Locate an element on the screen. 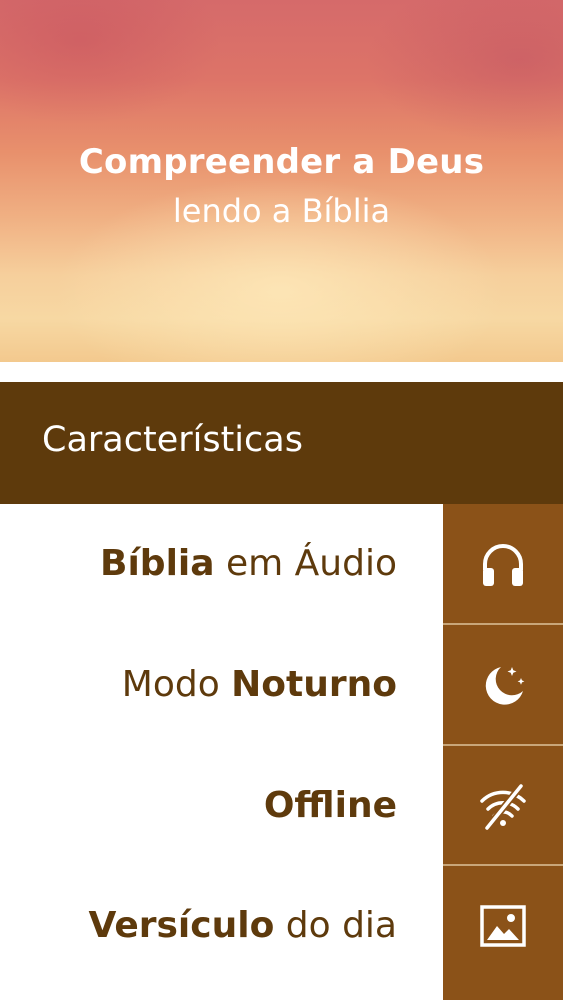  feature-verse-of-day: Versículo do dia is located at coordinates (281, 926).